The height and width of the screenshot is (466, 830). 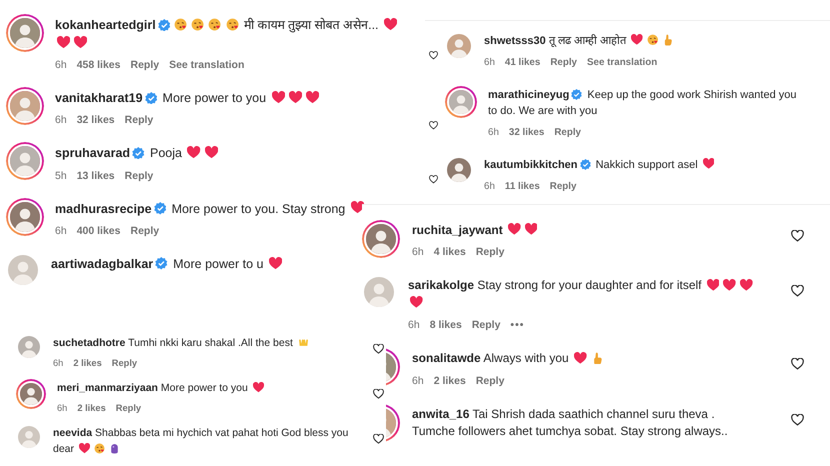 I want to click on comment-text: Nakkich support asel, so click(x=647, y=164).